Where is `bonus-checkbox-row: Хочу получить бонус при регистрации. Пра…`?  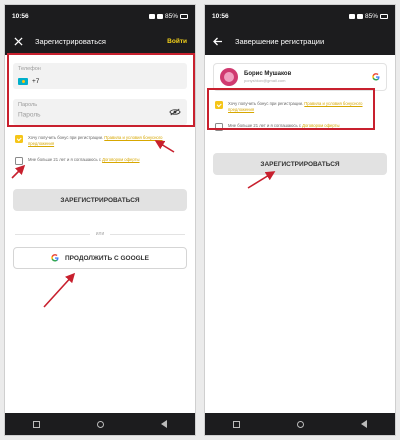
bonus-checkbox-row: Хочу получить бонус при регистрации. Пра… is located at coordinates (100, 141).